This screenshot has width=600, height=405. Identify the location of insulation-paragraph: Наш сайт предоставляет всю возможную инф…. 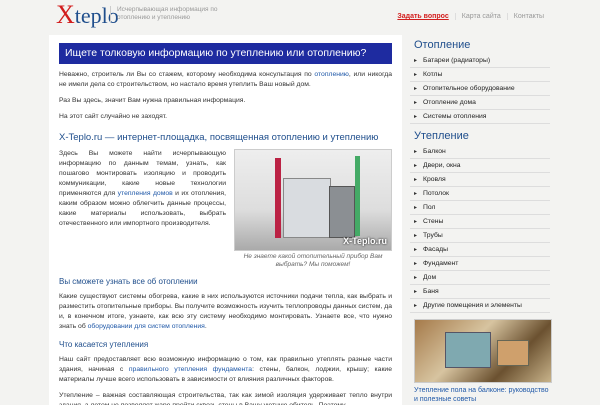
(225, 369).